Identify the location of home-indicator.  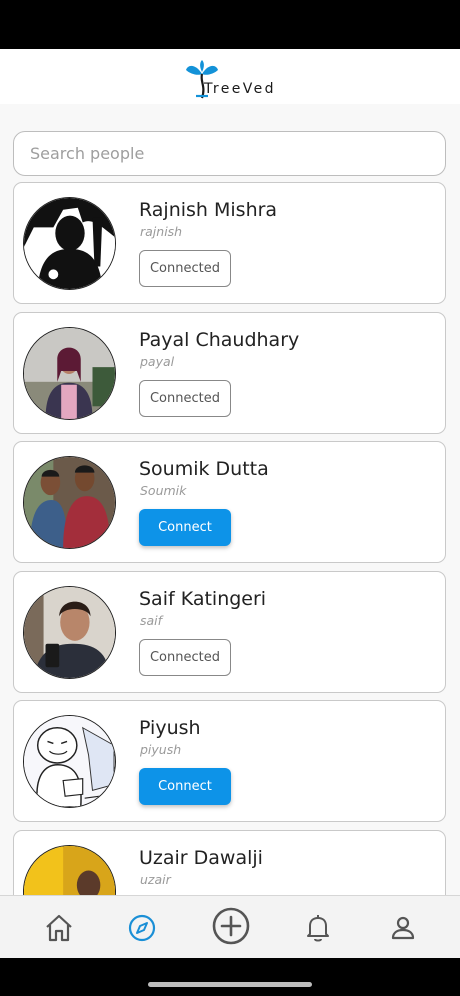
(230, 984).